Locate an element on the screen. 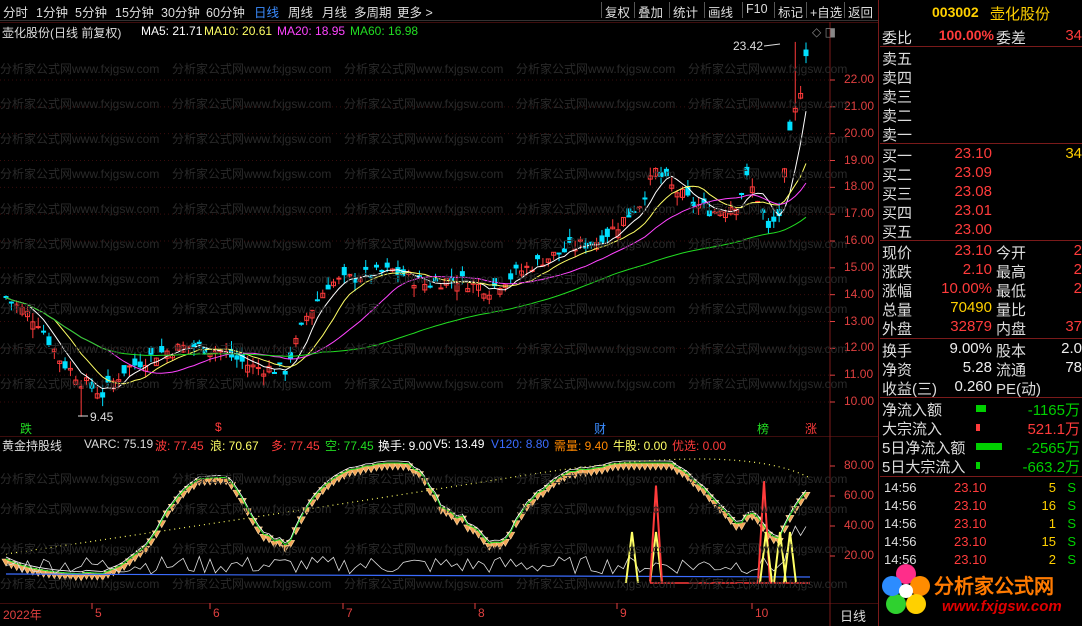  low-price-label: 9.45 is located at coordinates (102, 417).